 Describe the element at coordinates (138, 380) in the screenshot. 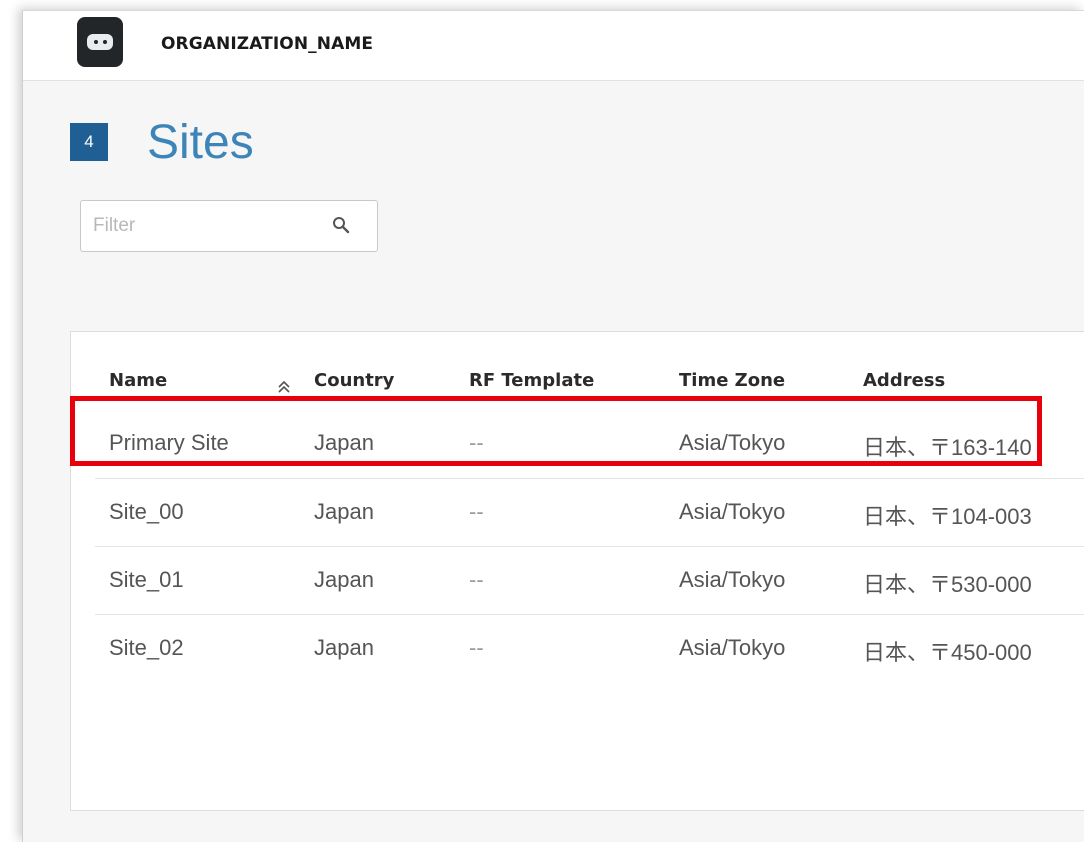

I see `column-header-name: Name` at that location.